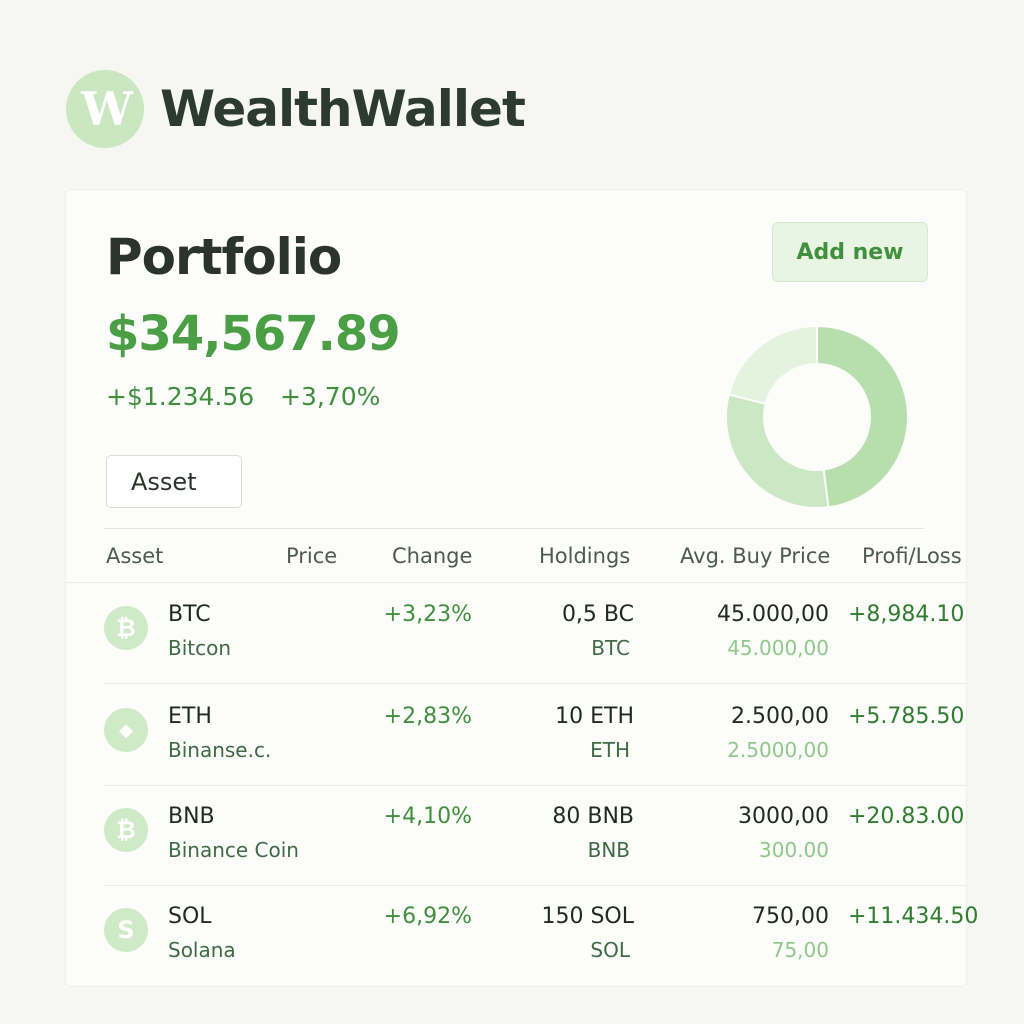 The image size is (1024, 1024). I want to click on asset-holdings: 10 ETH, so click(594, 716).